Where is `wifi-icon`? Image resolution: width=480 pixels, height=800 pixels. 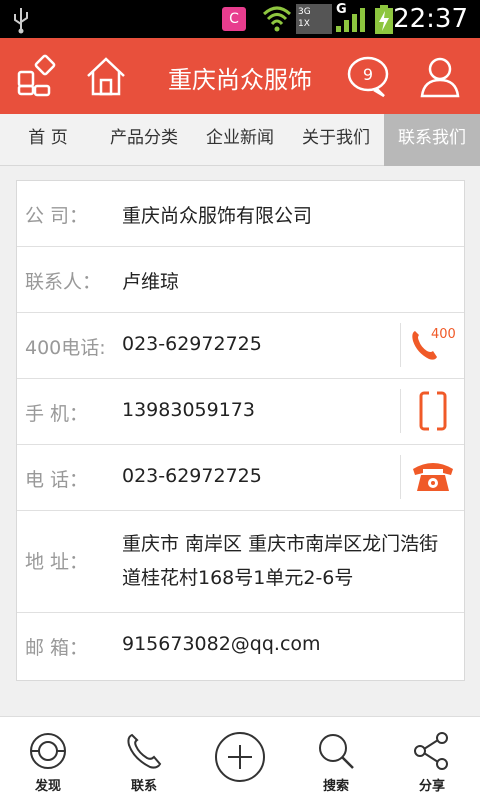
wifi-icon is located at coordinates (277, 19).